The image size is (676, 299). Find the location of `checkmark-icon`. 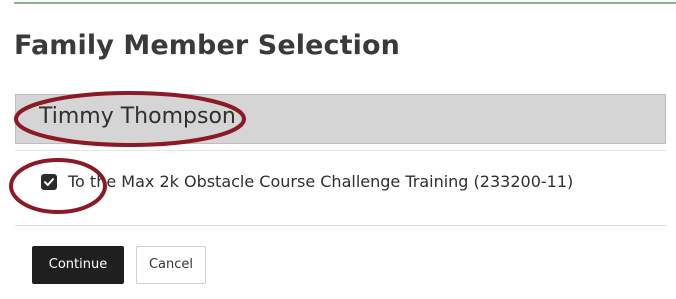

checkmark-icon is located at coordinates (49, 182).